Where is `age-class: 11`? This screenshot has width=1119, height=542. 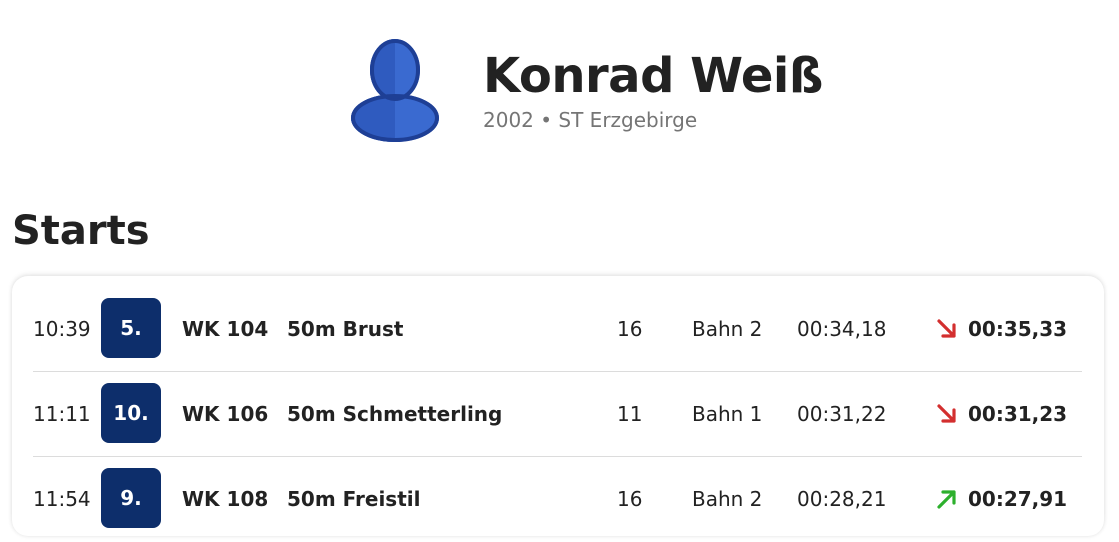 age-class: 11 is located at coordinates (630, 414).